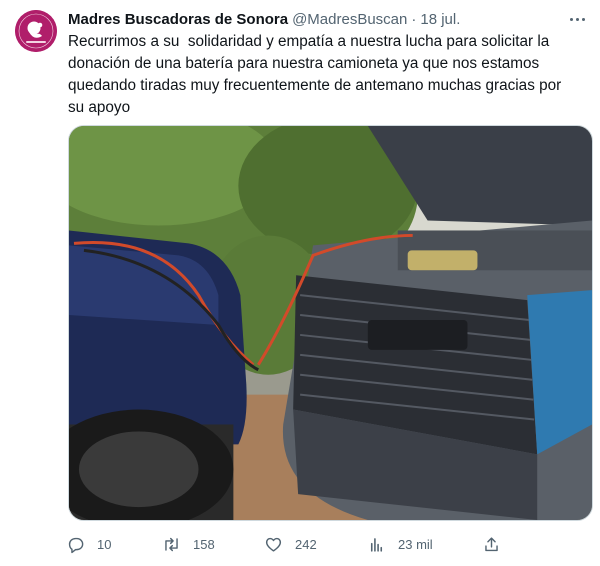 This screenshot has width=600, height=566. Describe the element at coordinates (188, 544) in the screenshot. I see `retweet-button: 158` at that location.